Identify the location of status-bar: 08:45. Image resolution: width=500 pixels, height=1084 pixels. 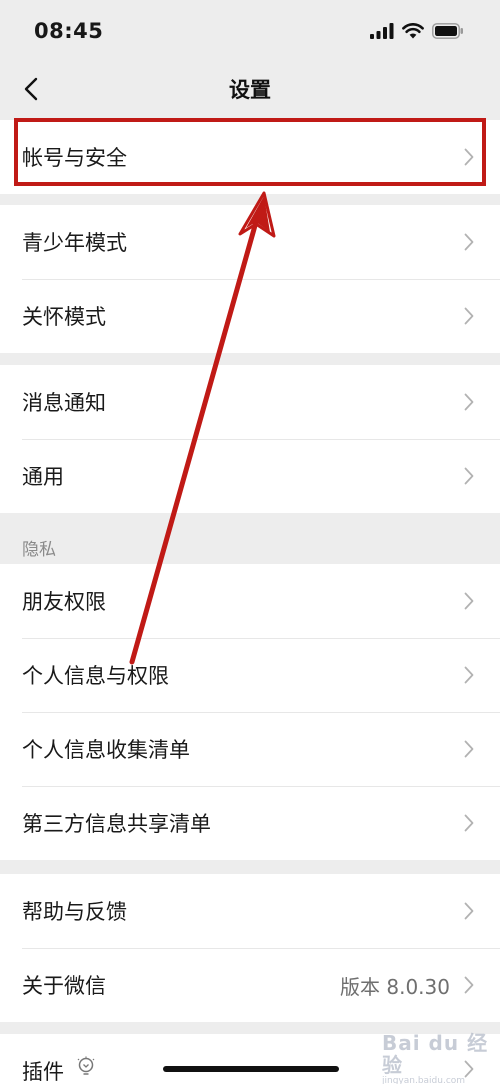
(250, 31).